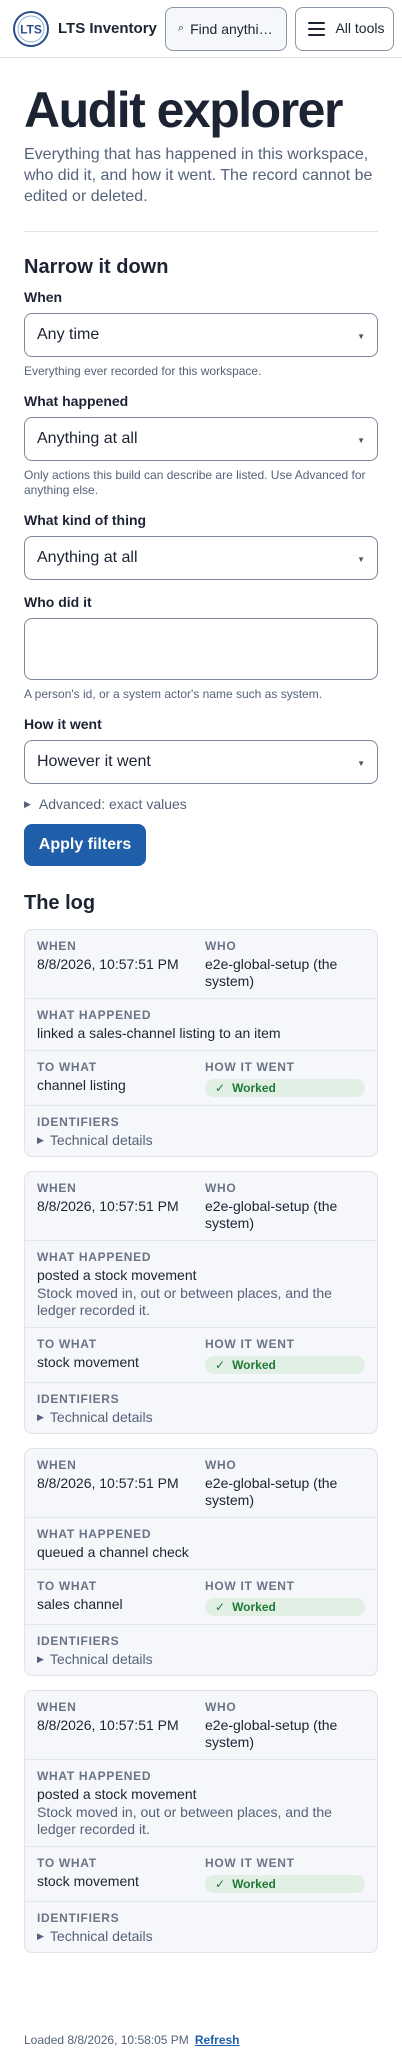  I want to click on filters-heading: Narrow it down, so click(96, 267).